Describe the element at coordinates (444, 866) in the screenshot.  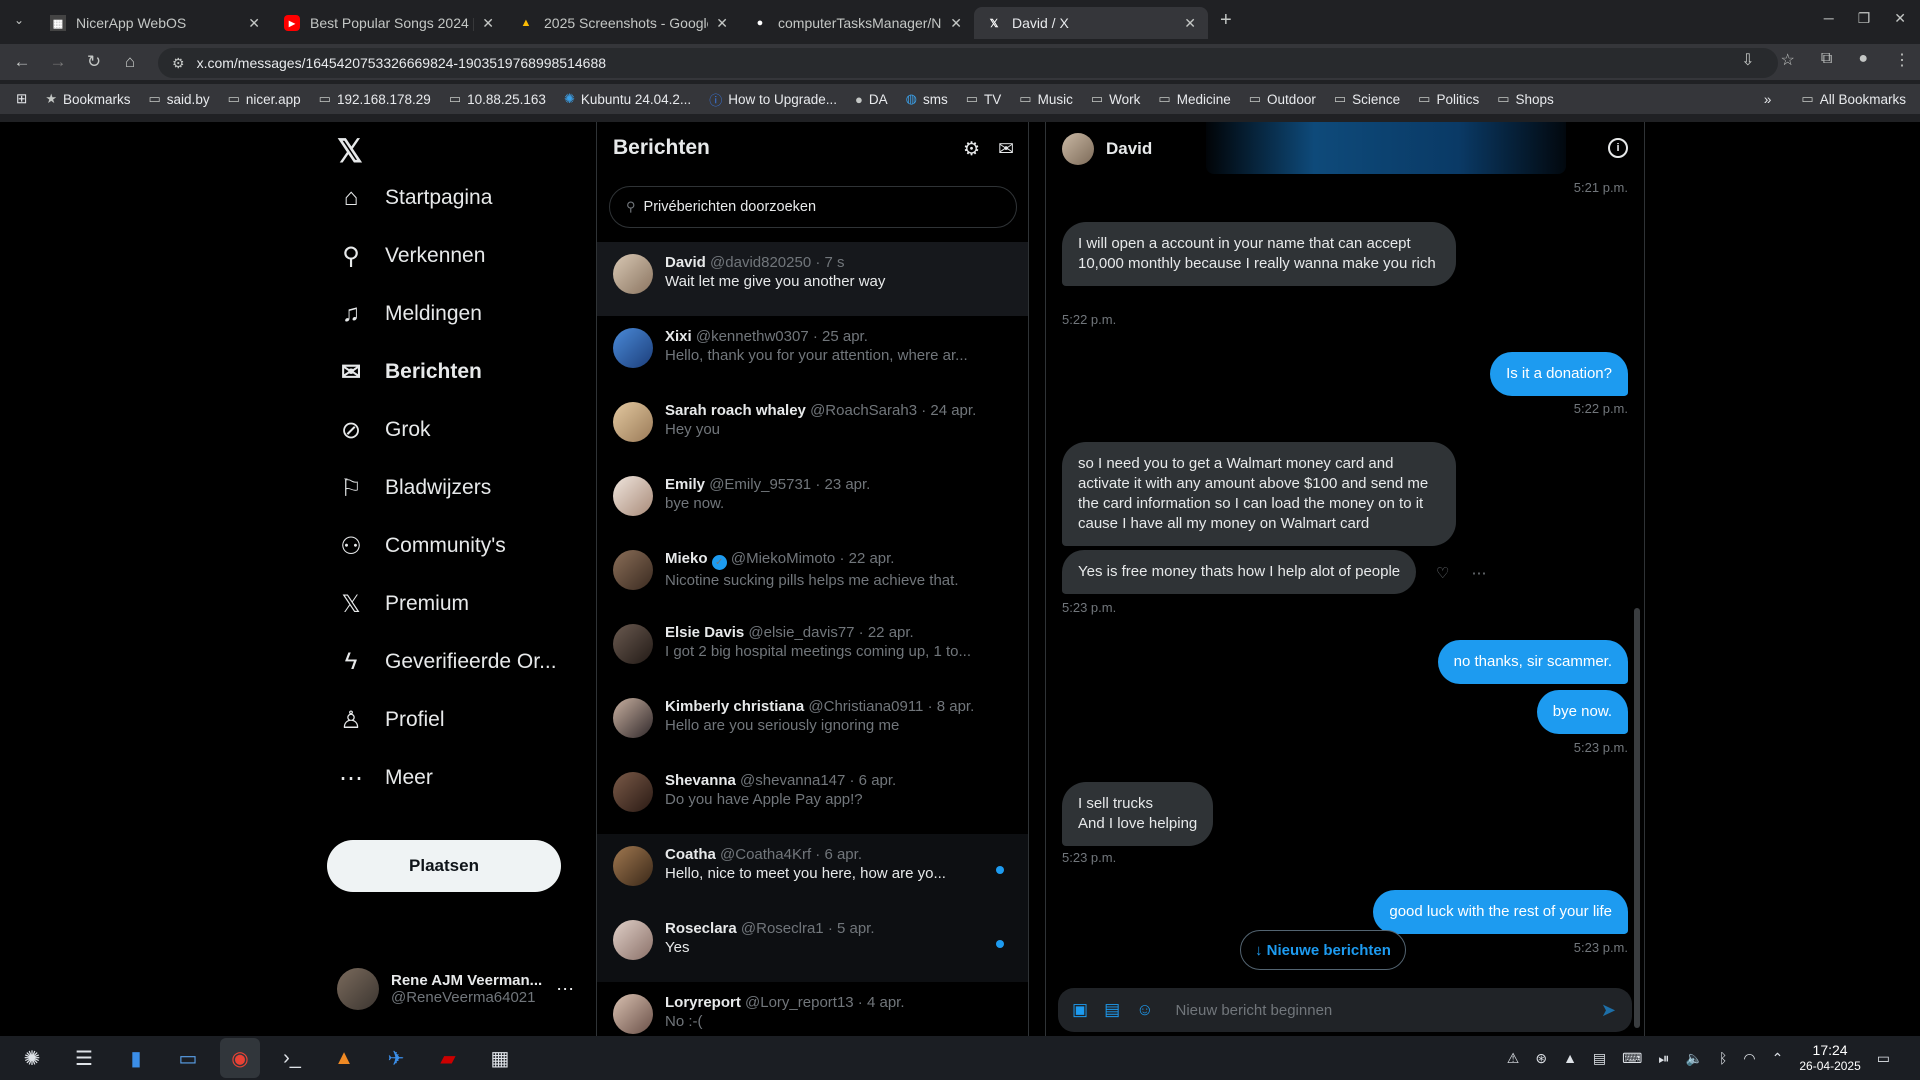
I see `post-button: Plaatsen` at that location.